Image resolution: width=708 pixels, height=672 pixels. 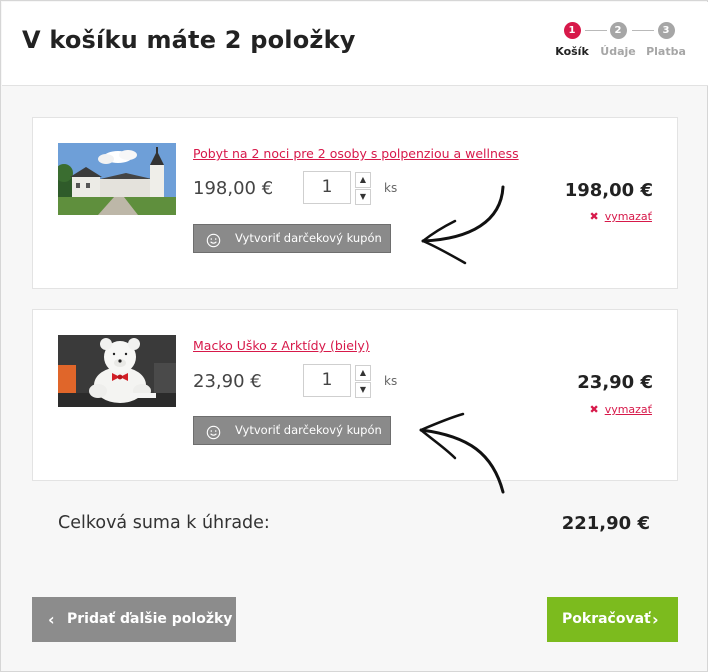 What do you see at coordinates (117, 179) in the screenshot?
I see `product-image-hotel` at bounding box center [117, 179].